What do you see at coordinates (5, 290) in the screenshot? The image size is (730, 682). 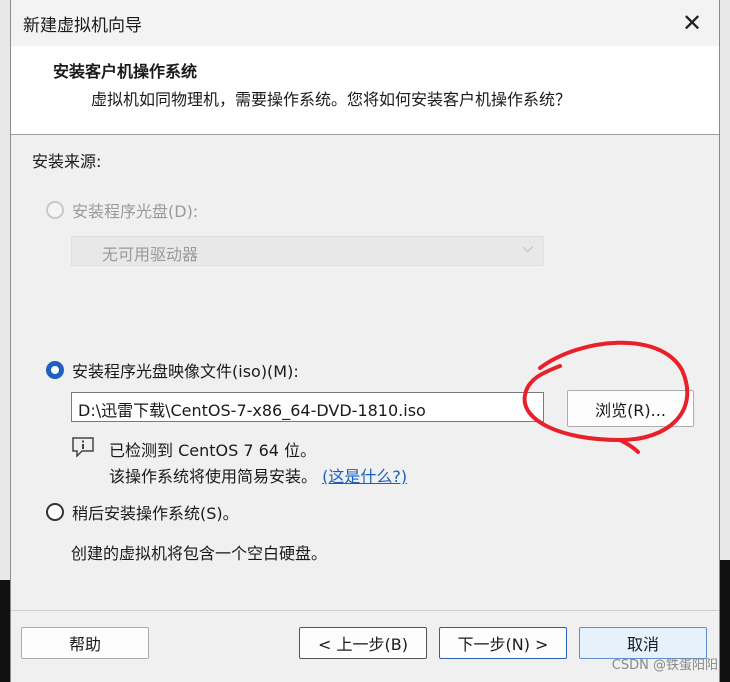 I see `background-strip-left` at bounding box center [5, 290].